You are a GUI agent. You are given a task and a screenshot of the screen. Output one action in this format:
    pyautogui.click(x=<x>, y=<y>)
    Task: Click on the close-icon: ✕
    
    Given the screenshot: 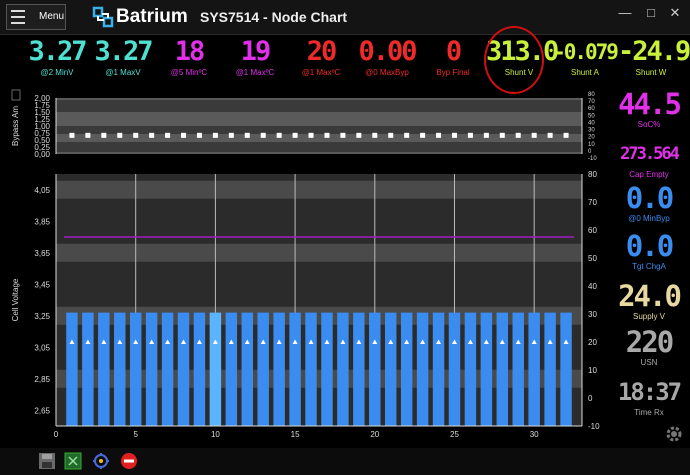 What is the action you would take?
    pyautogui.click(x=675, y=13)
    